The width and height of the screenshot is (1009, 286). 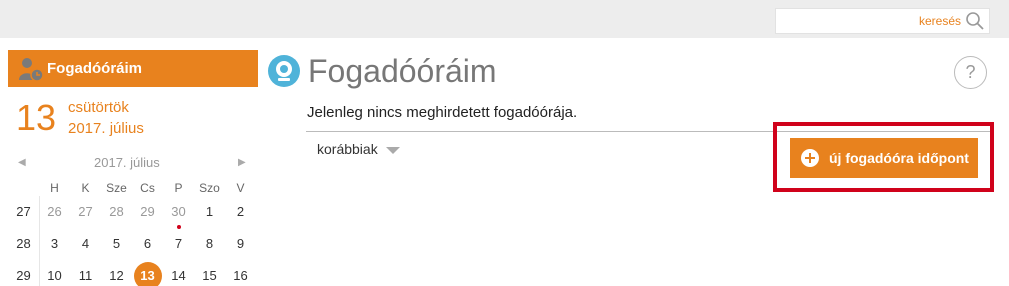 I want to click on weekday-header: V, so click(x=240, y=188).